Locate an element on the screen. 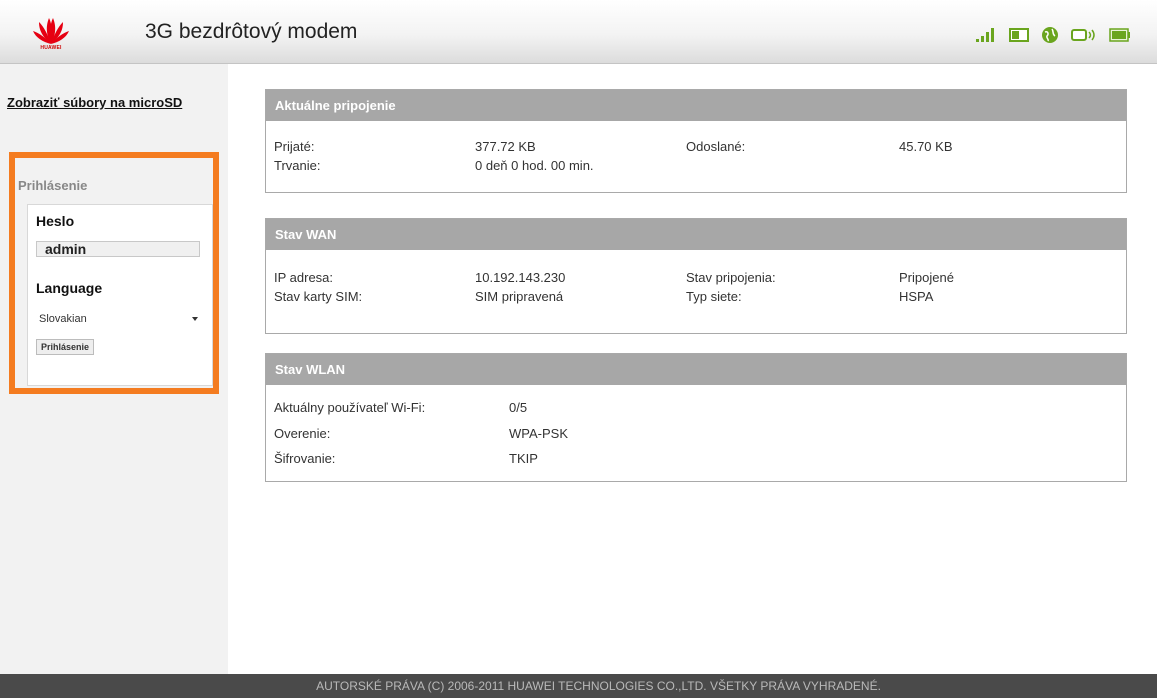  encryption-value: TKIP is located at coordinates (523, 458).